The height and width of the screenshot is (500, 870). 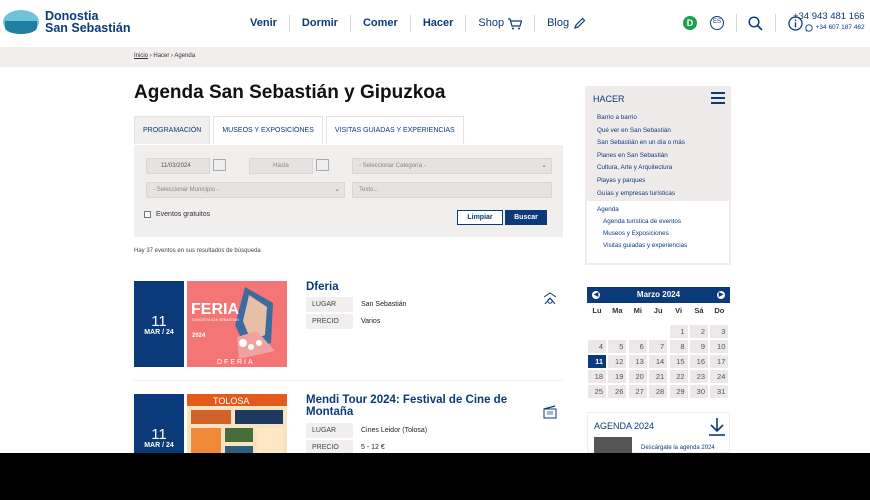 I want to click on calendar-day: 29, so click(x=678, y=391).